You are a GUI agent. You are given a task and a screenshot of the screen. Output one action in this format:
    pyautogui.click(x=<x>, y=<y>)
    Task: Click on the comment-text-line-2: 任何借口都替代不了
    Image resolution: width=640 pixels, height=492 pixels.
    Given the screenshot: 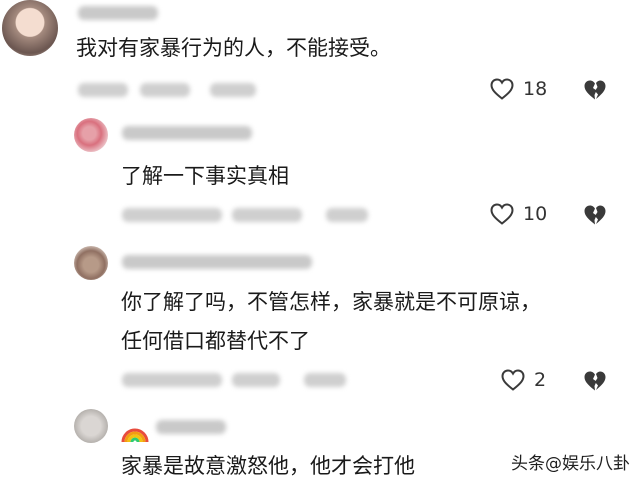 What is the action you would take?
    pyautogui.click(x=215, y=341)
    